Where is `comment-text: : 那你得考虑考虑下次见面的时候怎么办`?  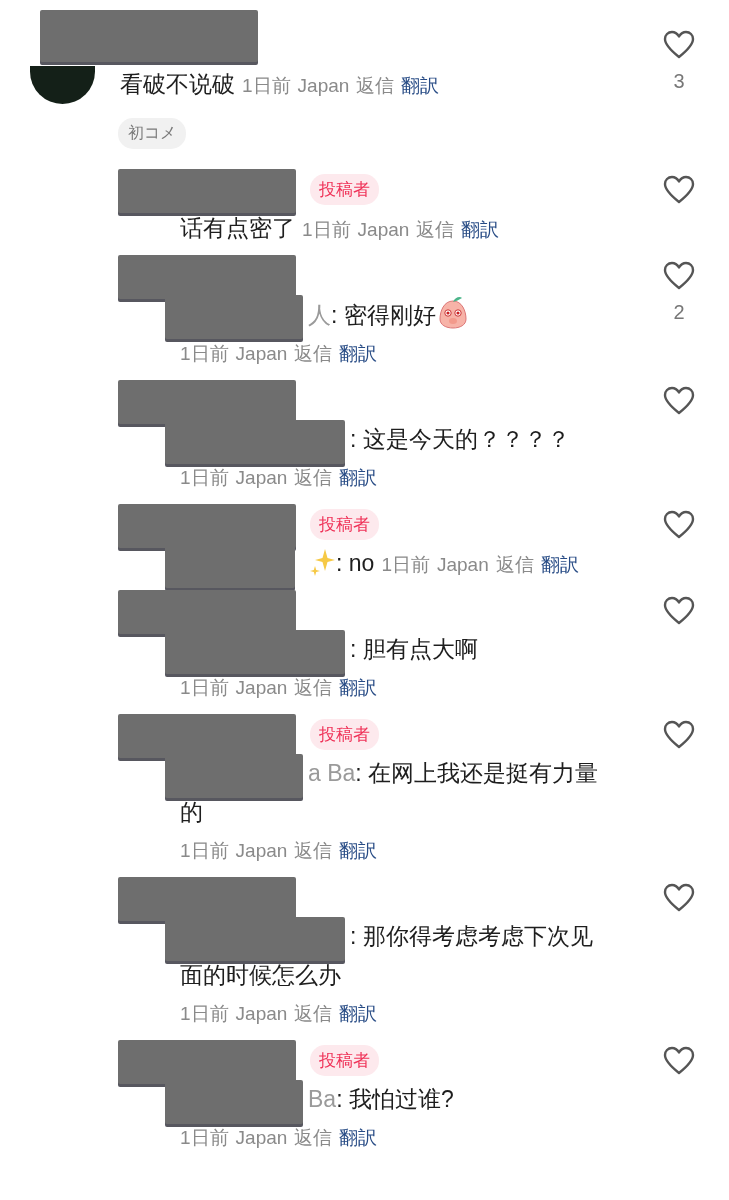 comment-text: : 那你得考虑考虑下次见面的时候怎么办 is located at coordinates (386, 955).